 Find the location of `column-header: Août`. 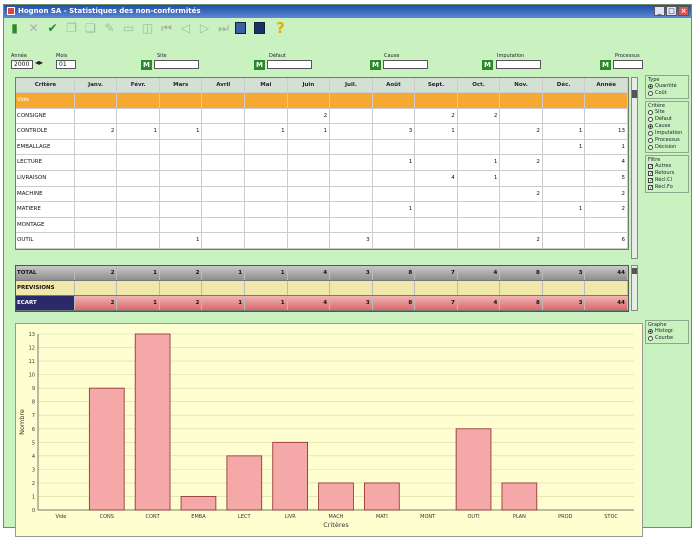

column-header: Août is located at coordinates (394, 85).